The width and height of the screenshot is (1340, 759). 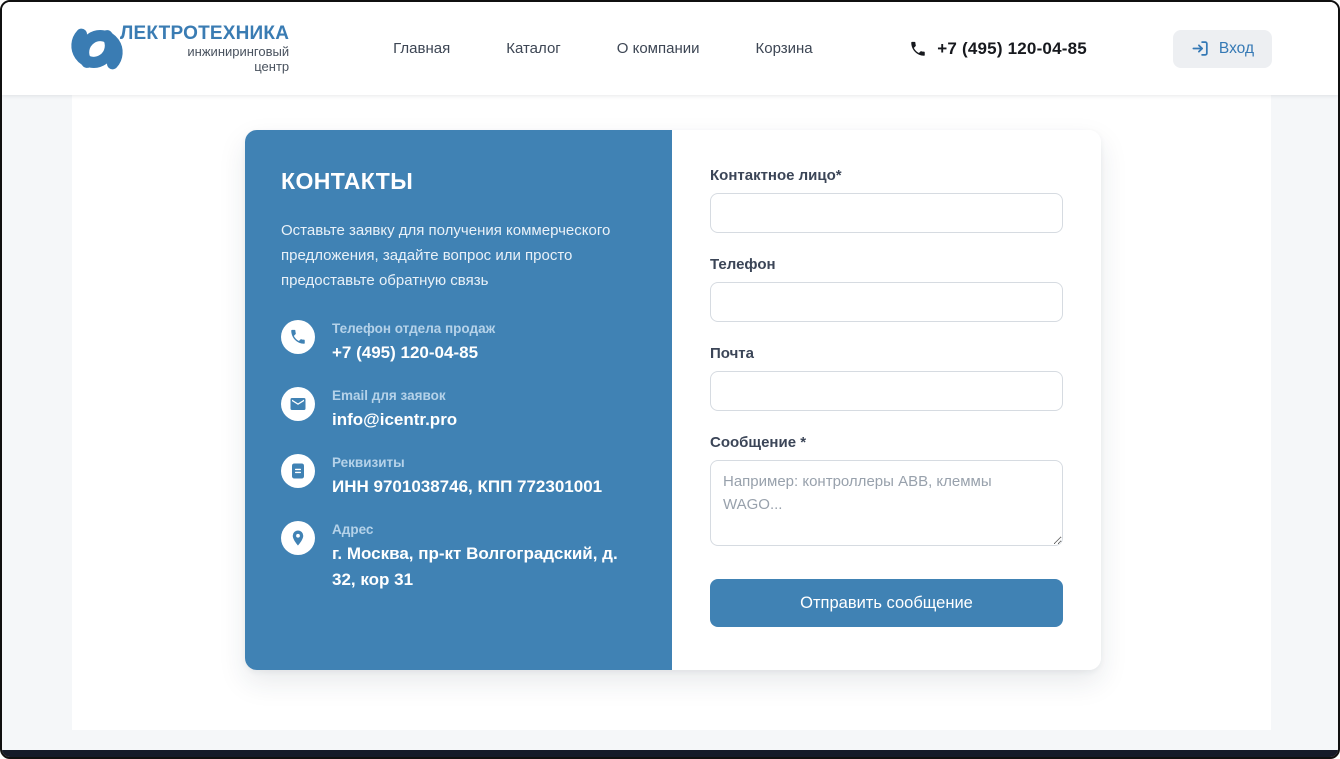 I want to click on logo-title: ЛЕКТРОТЕХНИКА, so click(x=205, y=33).